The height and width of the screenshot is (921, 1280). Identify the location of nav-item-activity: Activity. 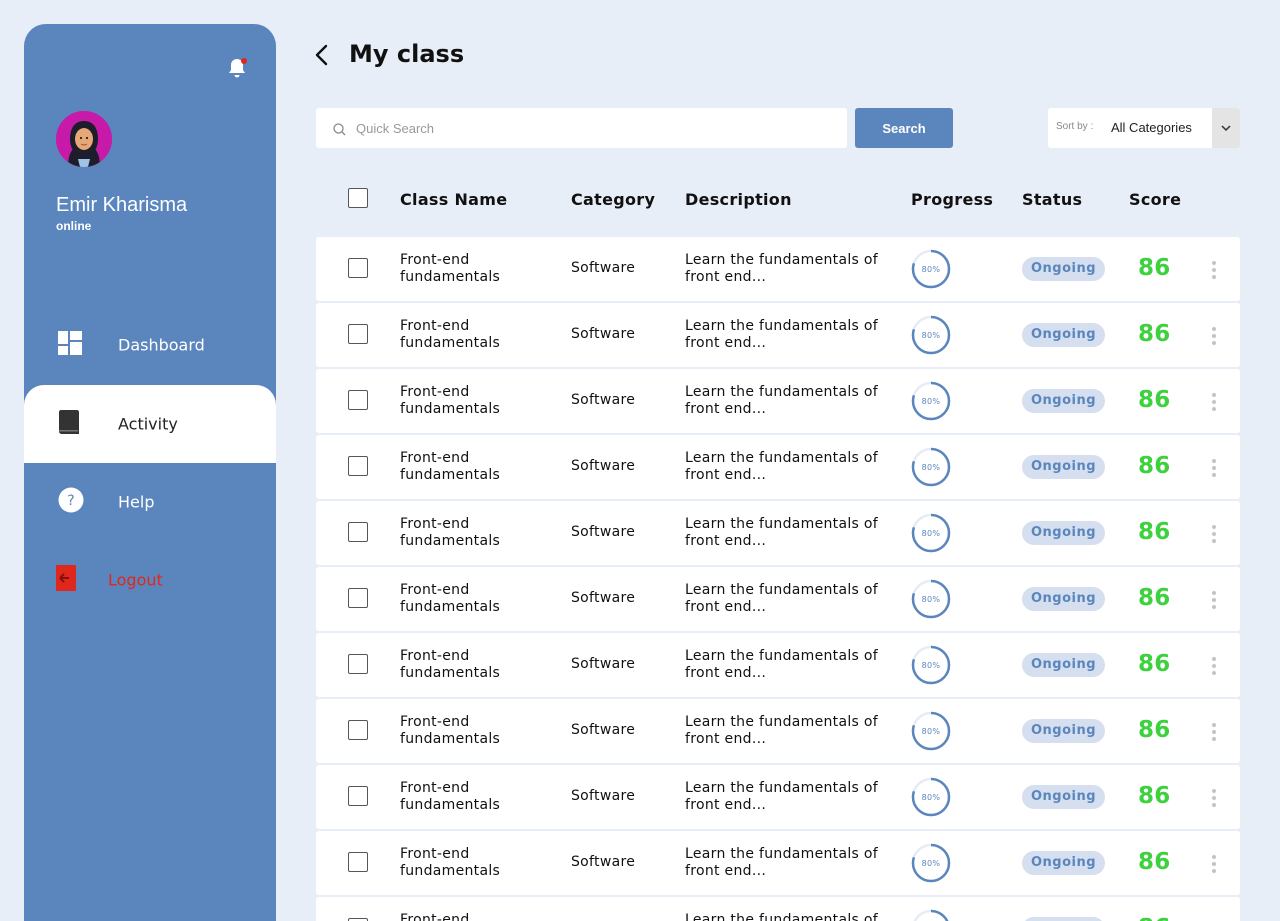
(150, 424).